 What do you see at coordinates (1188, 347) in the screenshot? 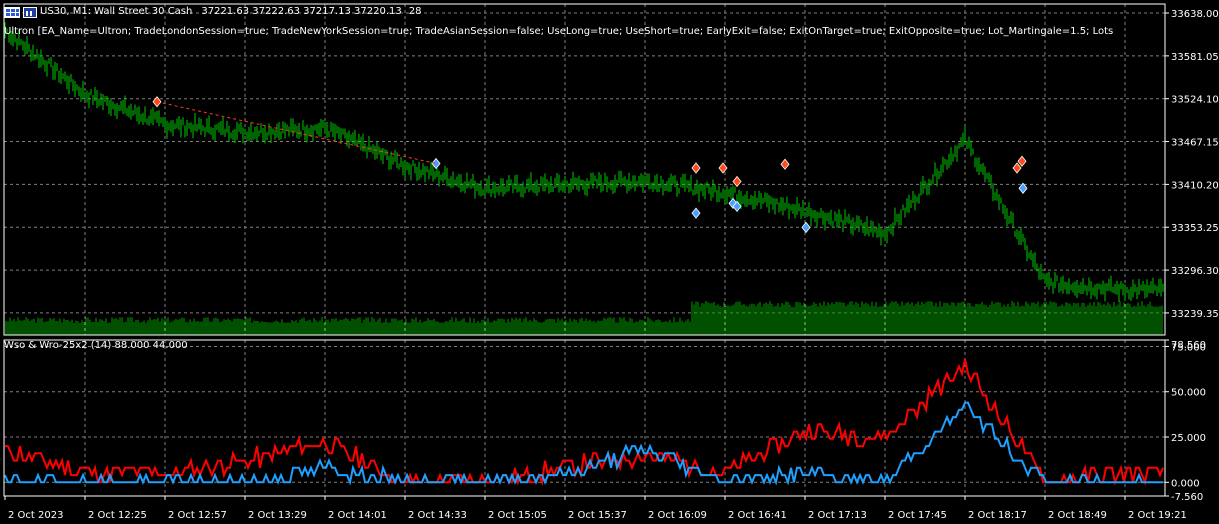
I see `indicator-tick-label: 75.000` at bounding box center [1188, 347].